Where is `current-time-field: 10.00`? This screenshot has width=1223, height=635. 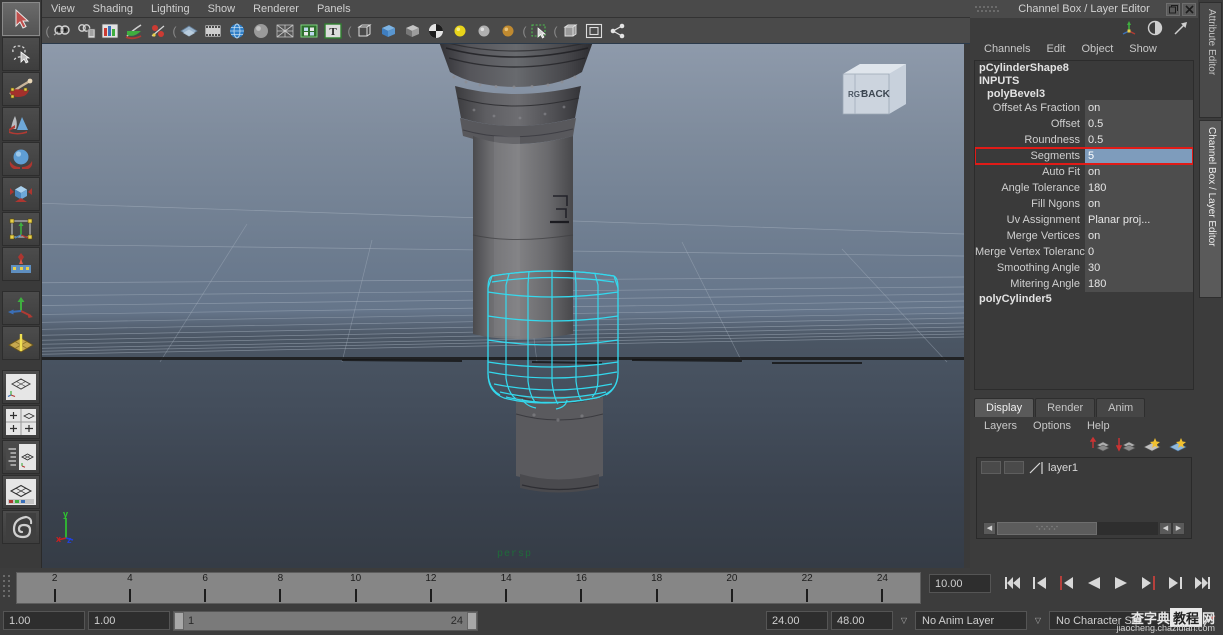 current-time-field: 10.00 is located at coordinates (960, 583).